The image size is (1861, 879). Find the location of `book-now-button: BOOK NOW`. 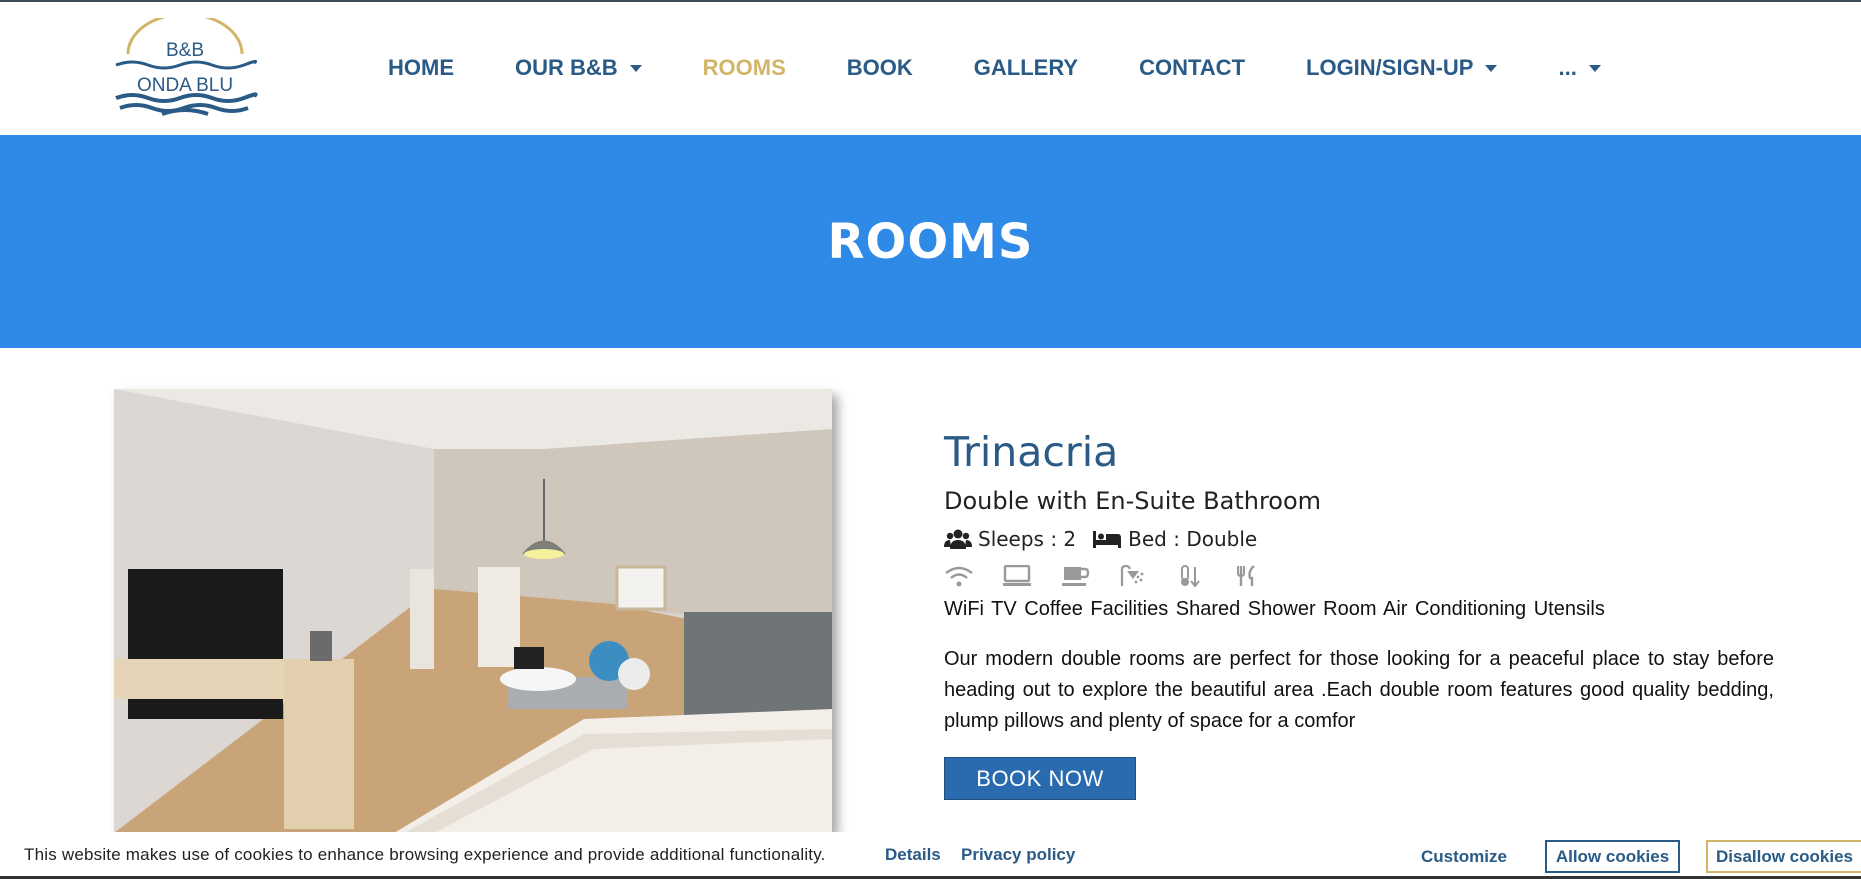

book-now-button: BOOK NOW is located at coordinates (1040, 778).